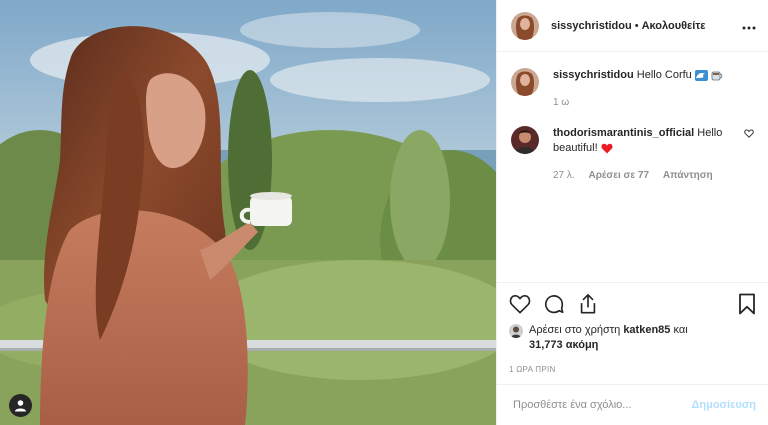 The height and width of the screenshot is (425, 768). I want to click on caption-age: 1 ω, so click(561, 102).